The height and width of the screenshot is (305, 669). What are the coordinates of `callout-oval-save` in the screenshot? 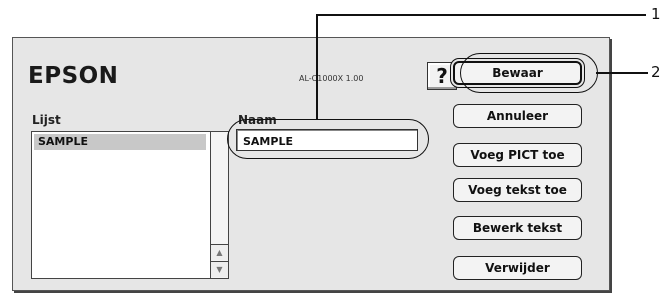 It's located at (529, 73).